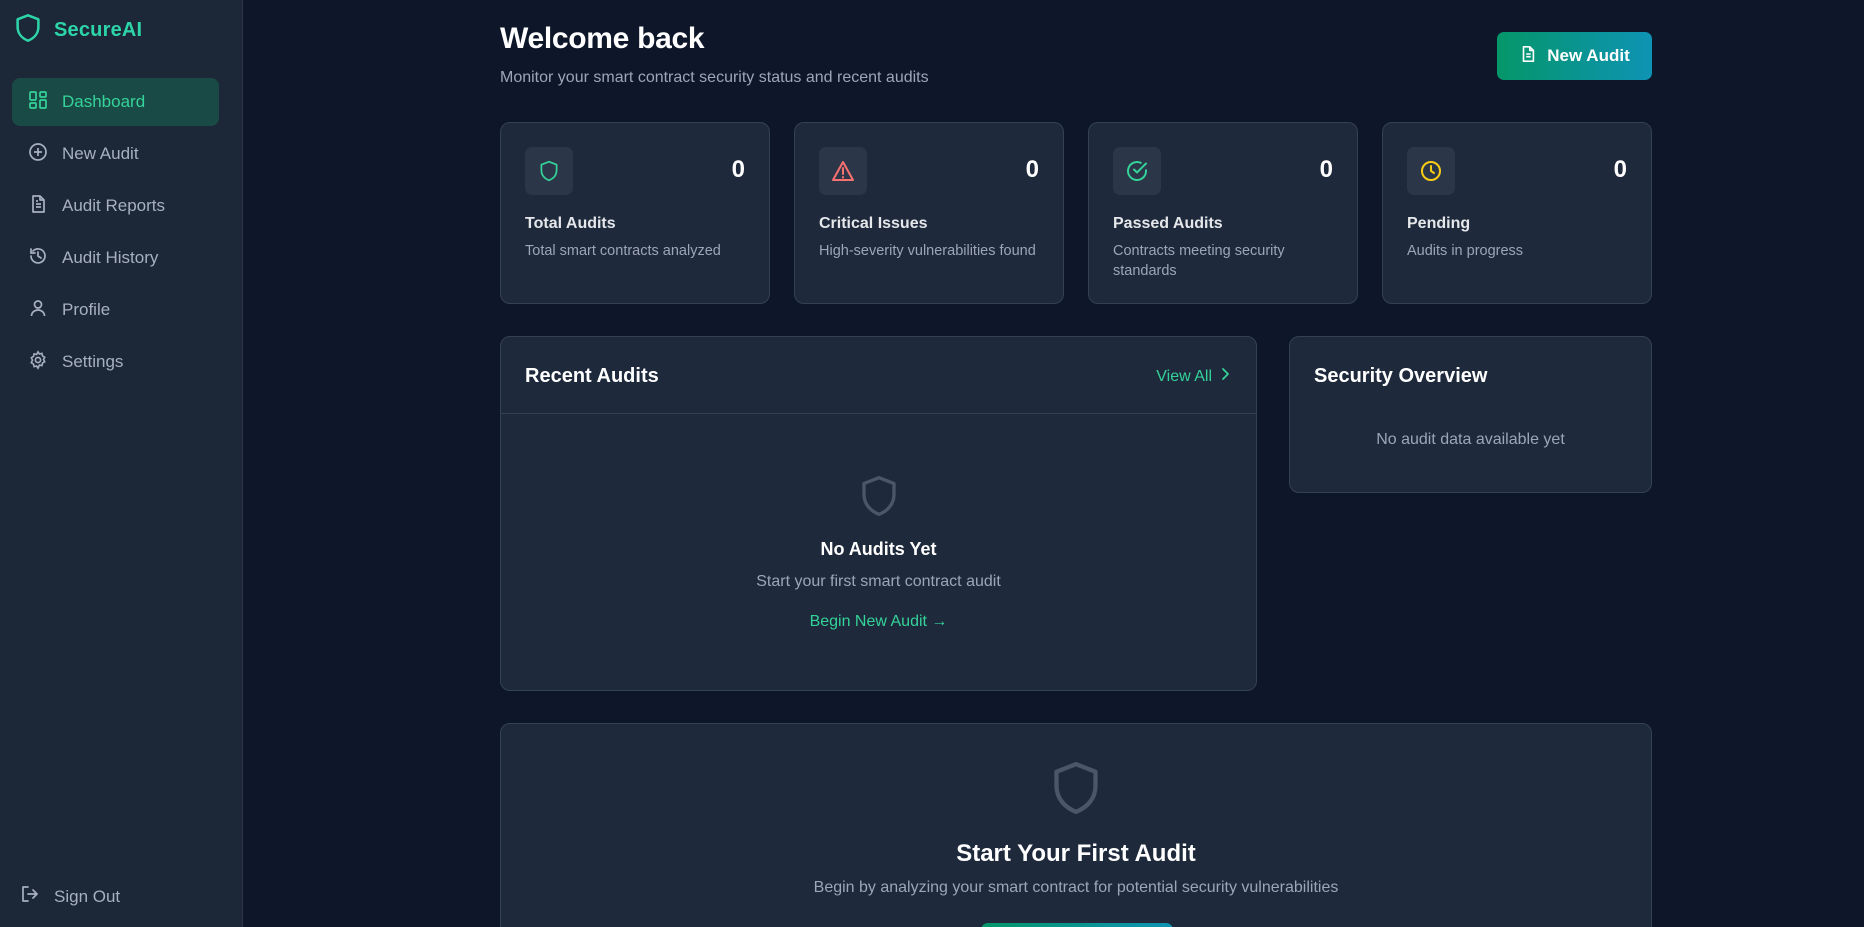 This screenshot has width=1864, height=927. I want to click on sign-out-button: Sign Out, so click(70, 896).